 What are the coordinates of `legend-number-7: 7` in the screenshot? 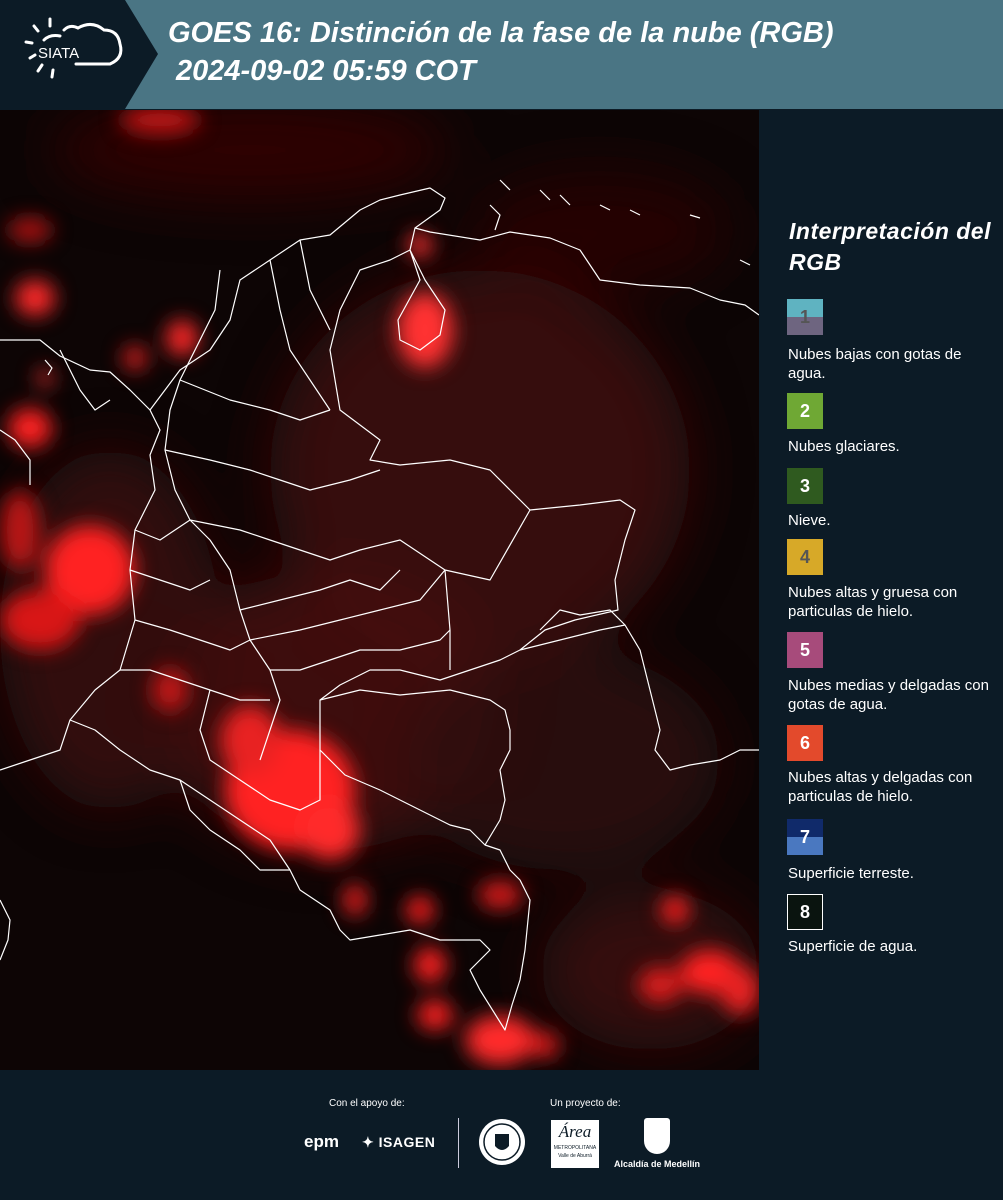 It's located at (804, 836).